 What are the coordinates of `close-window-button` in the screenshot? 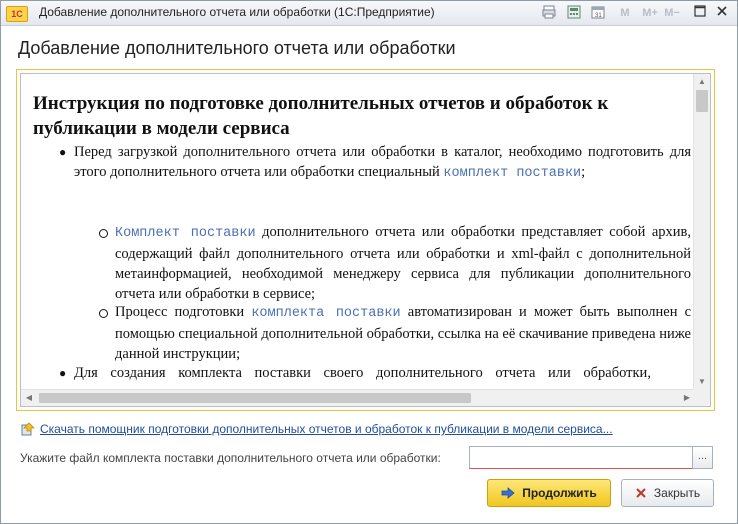 It's located at (722, 13).